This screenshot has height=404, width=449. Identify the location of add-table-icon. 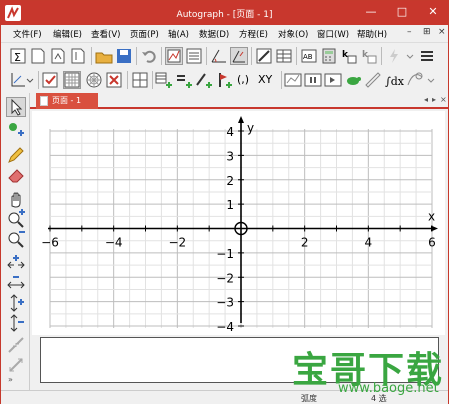
(164, 80).